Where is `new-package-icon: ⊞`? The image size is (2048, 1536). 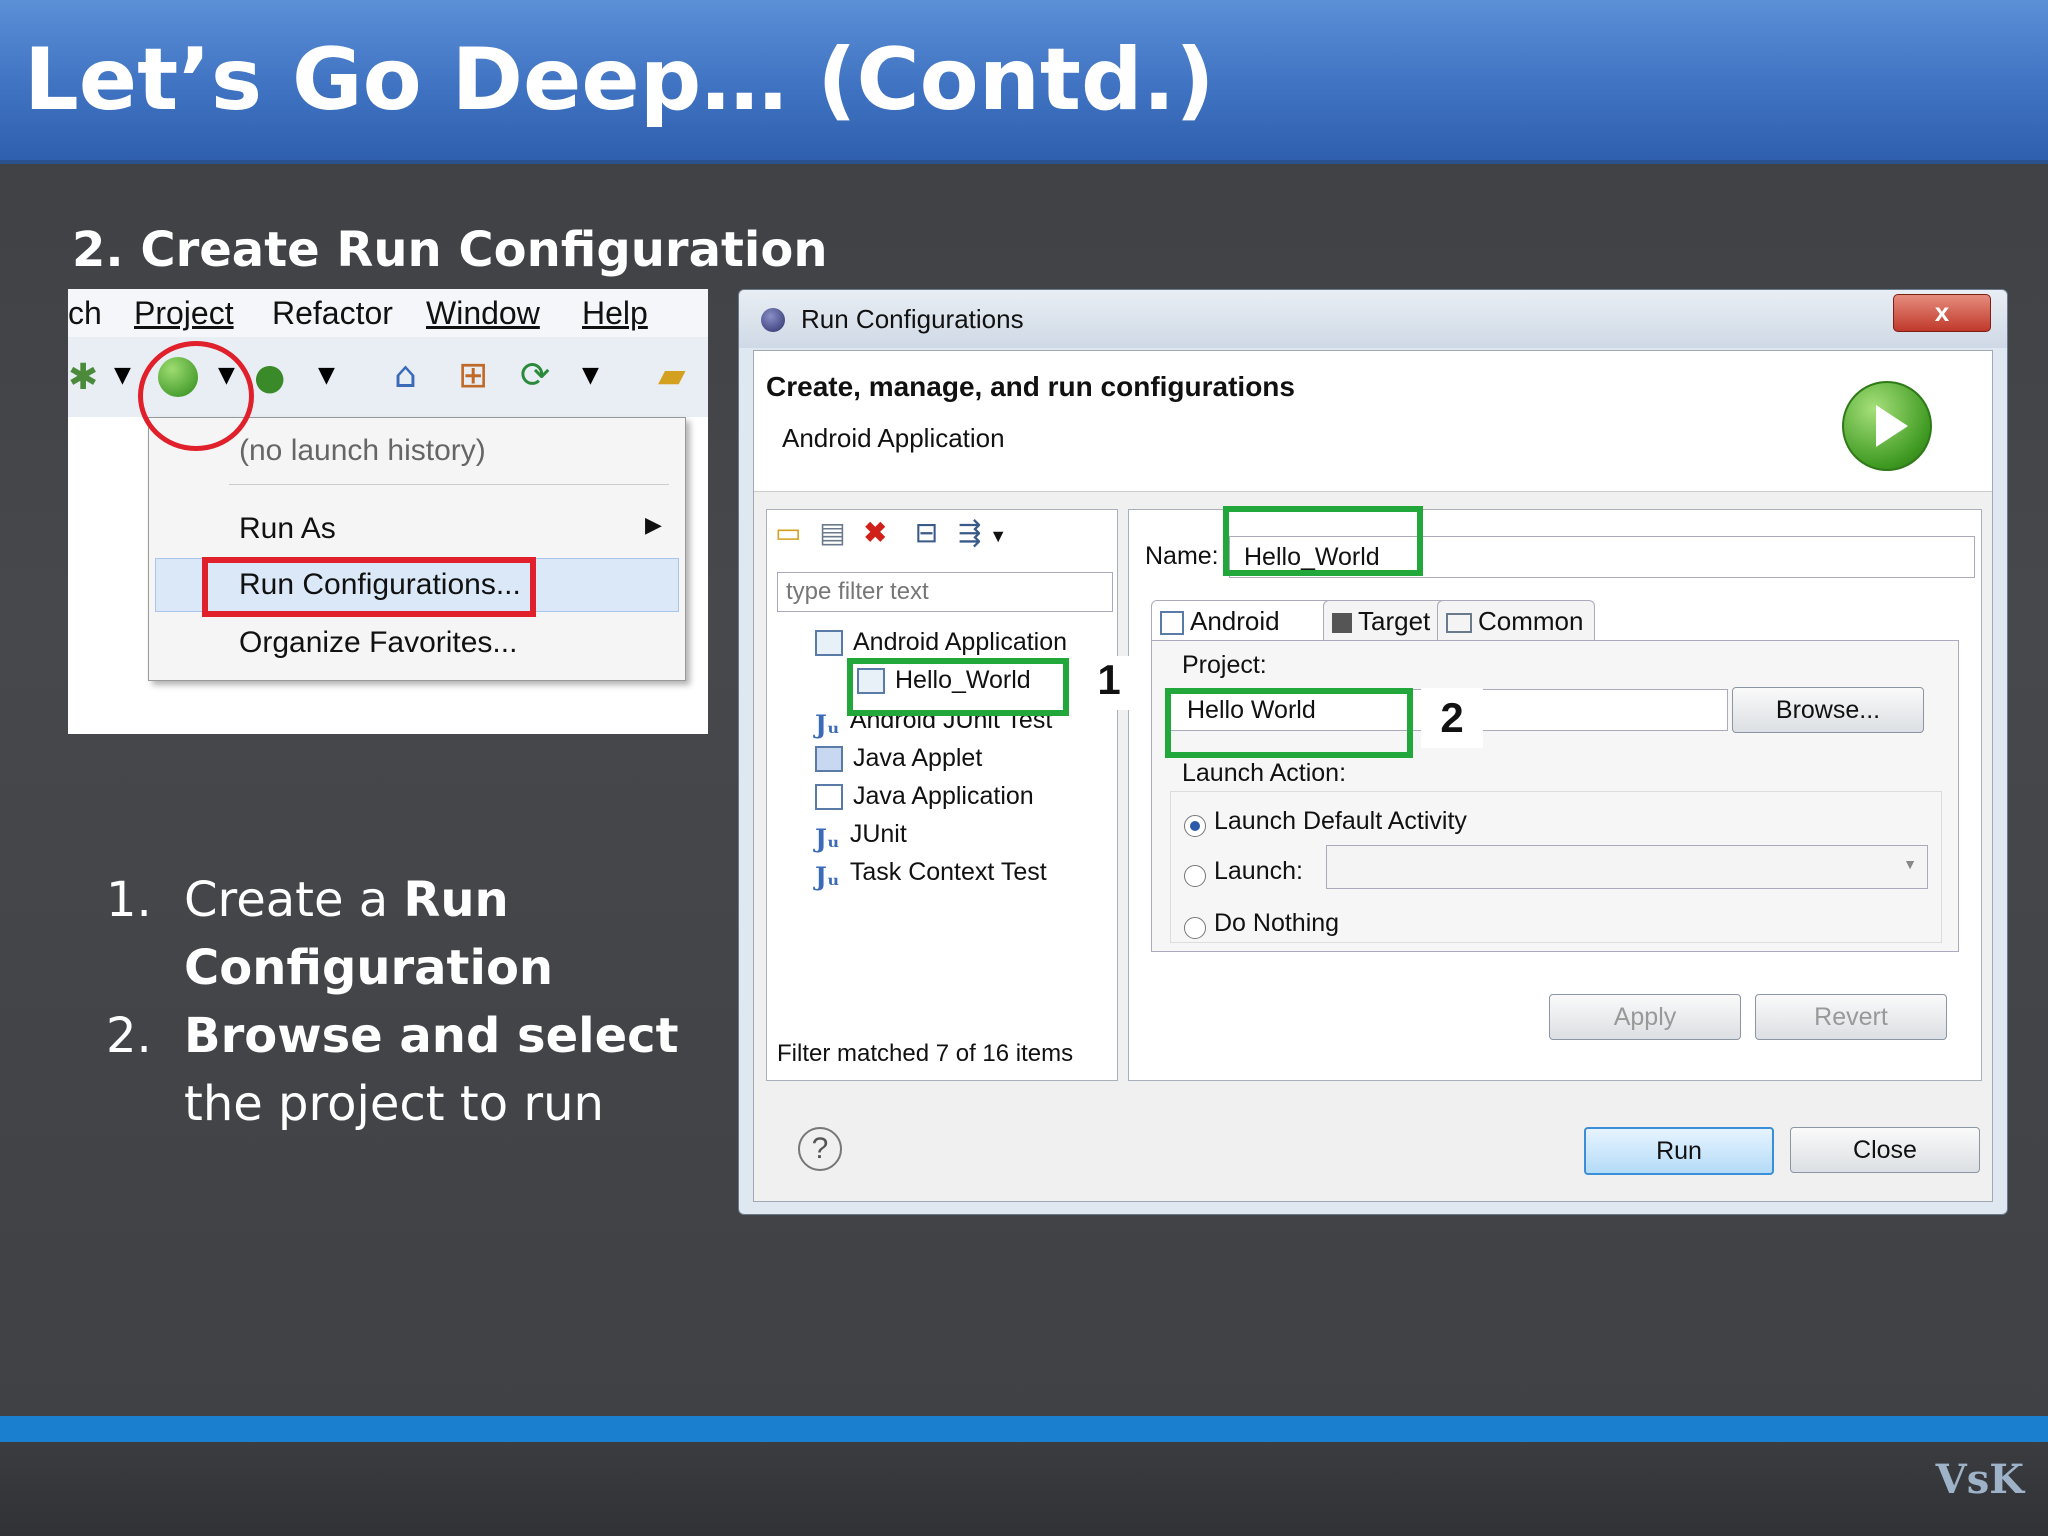
new-package-icon: ⊞ is located at coordinates (473, 375).